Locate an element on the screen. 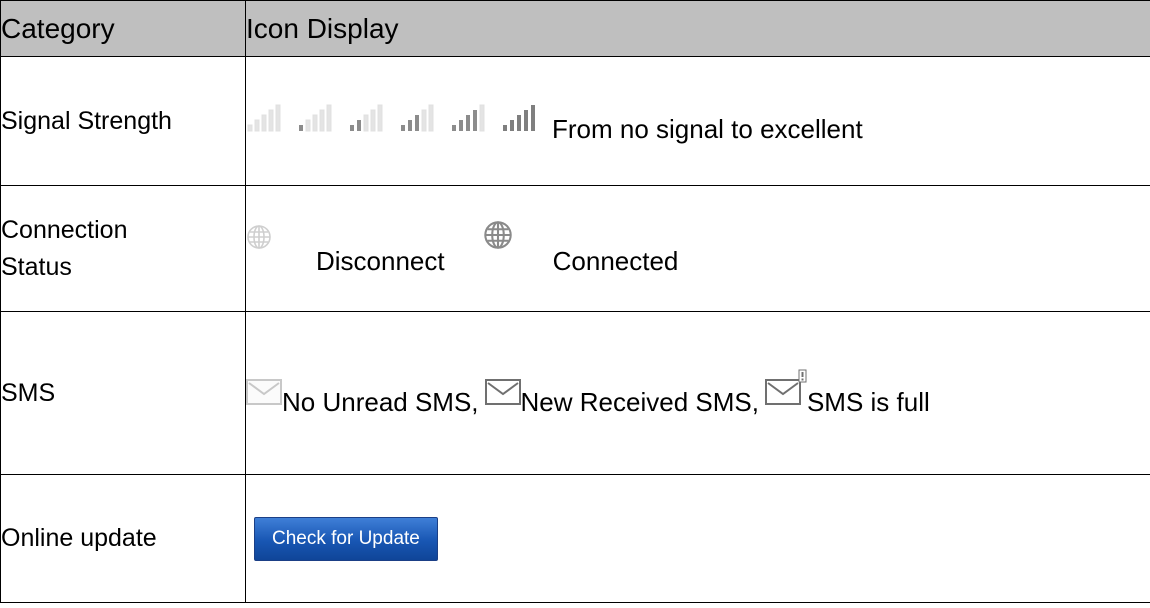 The width and height of the screenshot is (1150, 608). globe-connected-icon is located at coordinates (498, 238).